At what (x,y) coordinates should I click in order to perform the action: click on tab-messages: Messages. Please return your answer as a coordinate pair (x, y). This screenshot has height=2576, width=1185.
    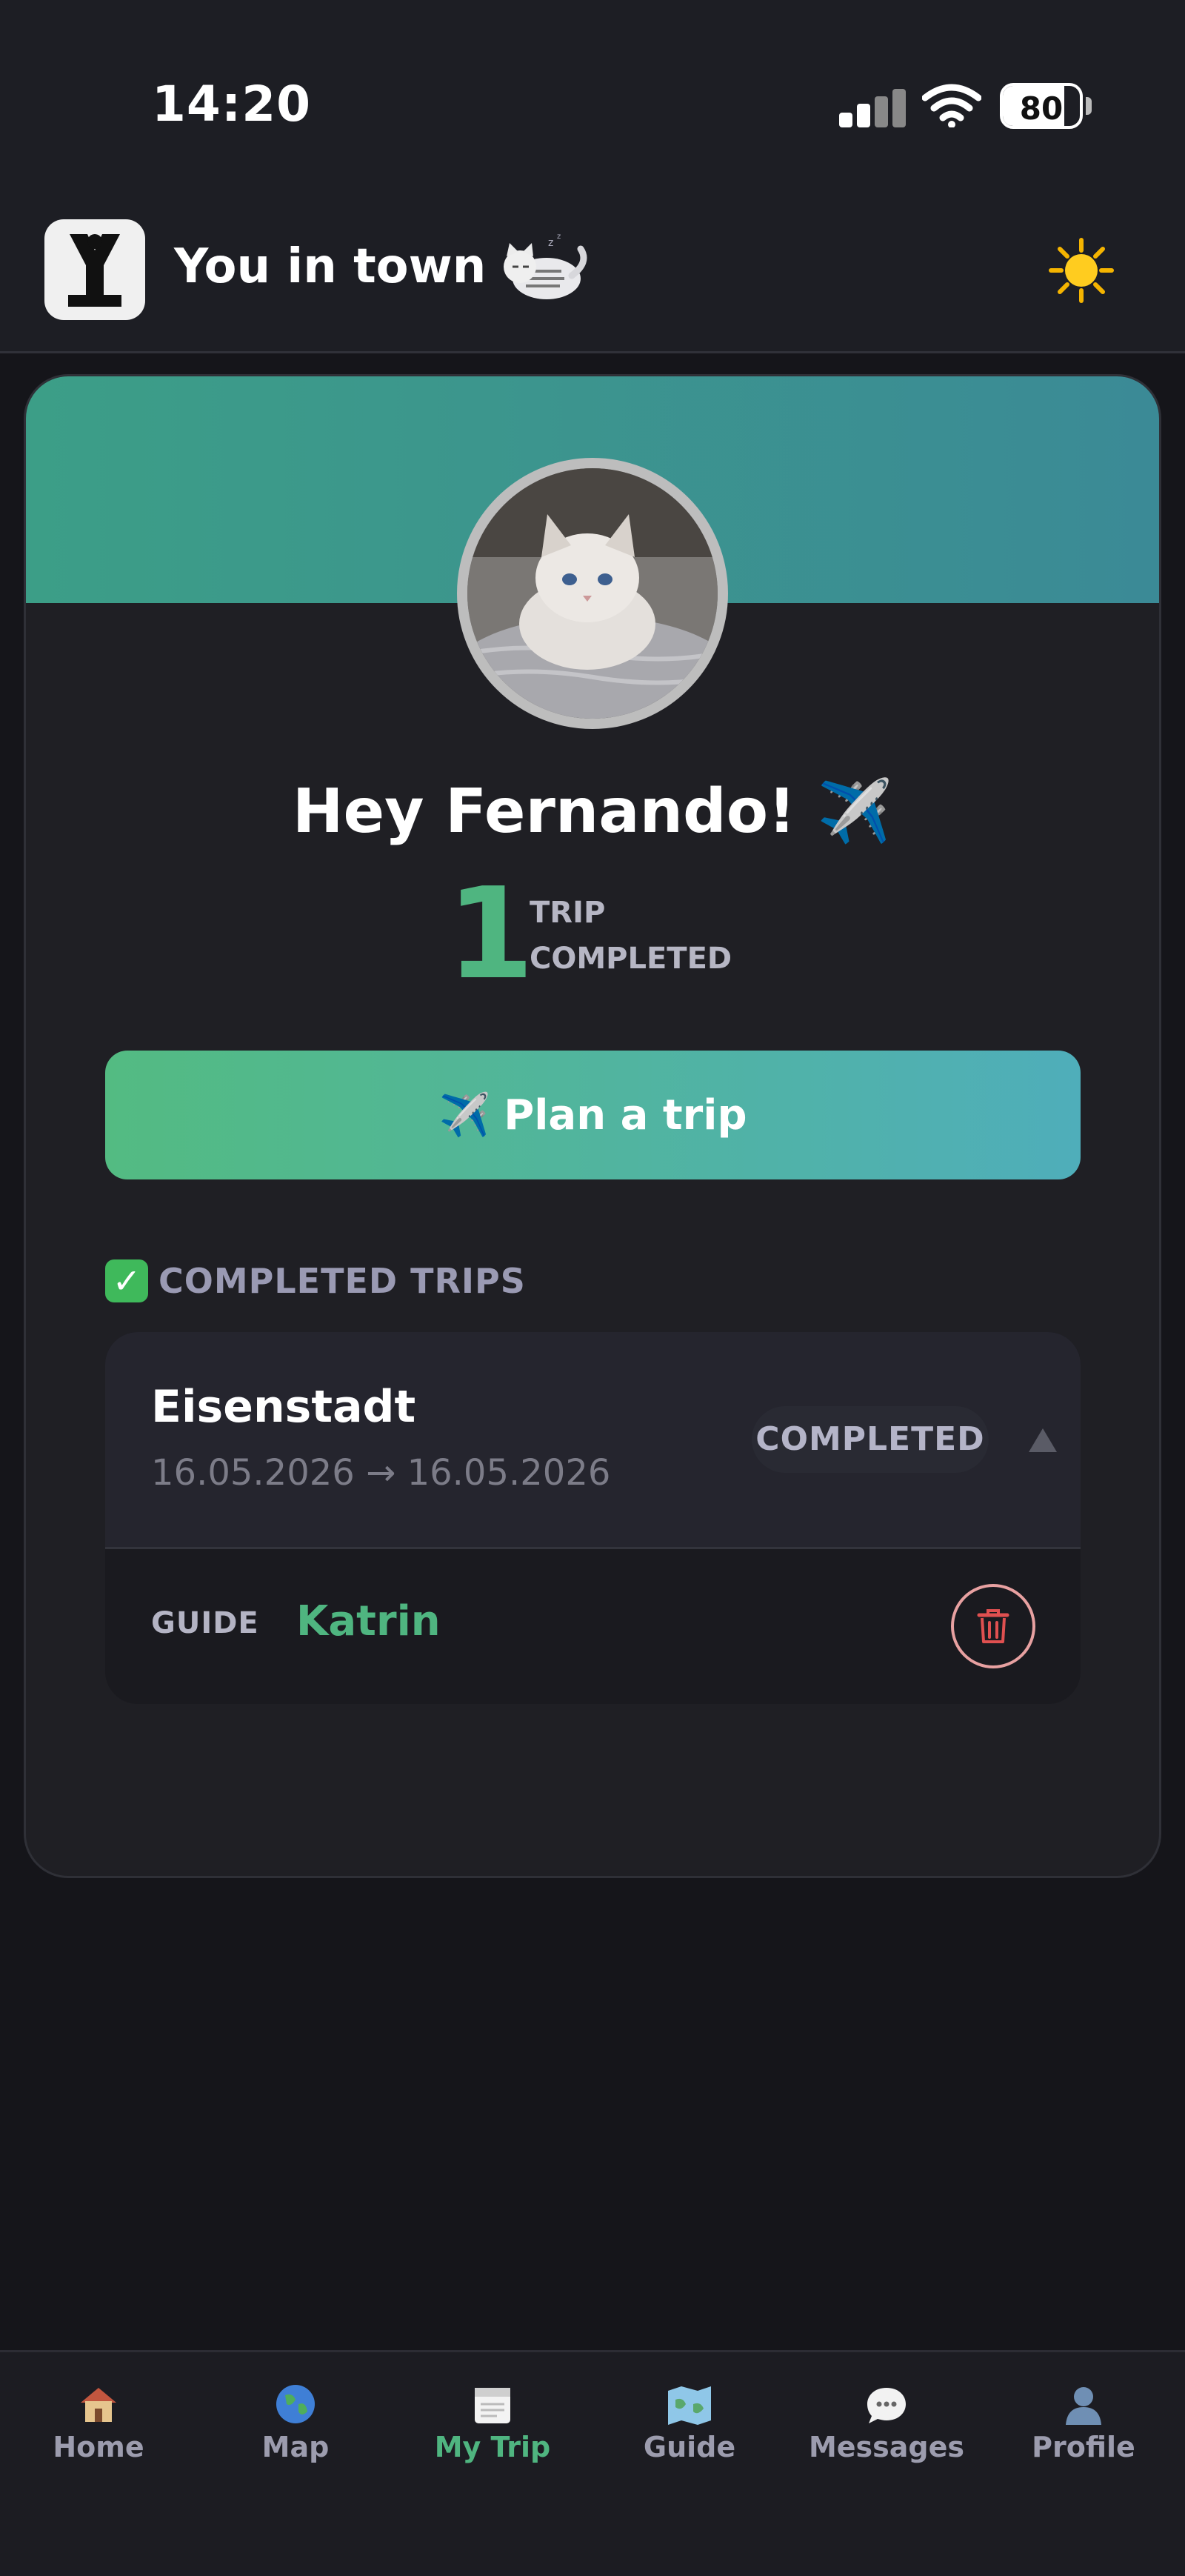
    Looking at the image, I should click on (886, 2418).